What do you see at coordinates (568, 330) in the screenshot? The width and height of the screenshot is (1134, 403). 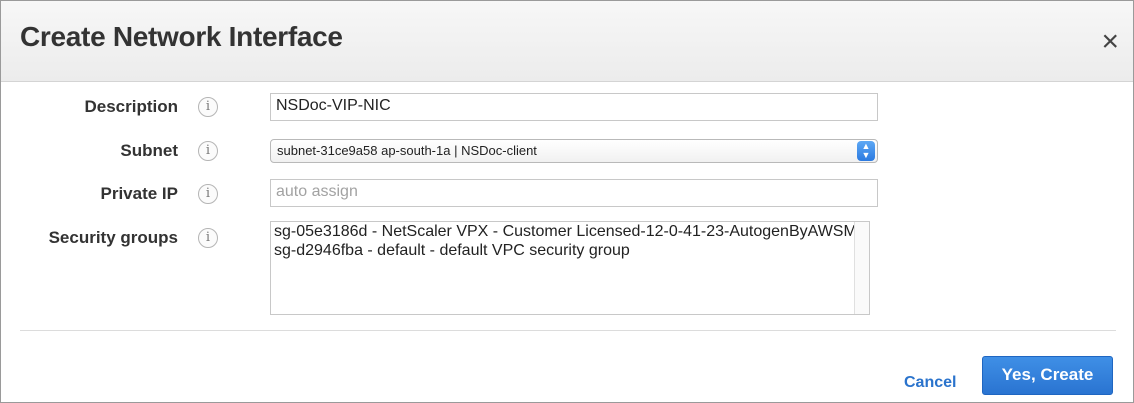 I see `footer-divider` at bounding box center [568, 330].